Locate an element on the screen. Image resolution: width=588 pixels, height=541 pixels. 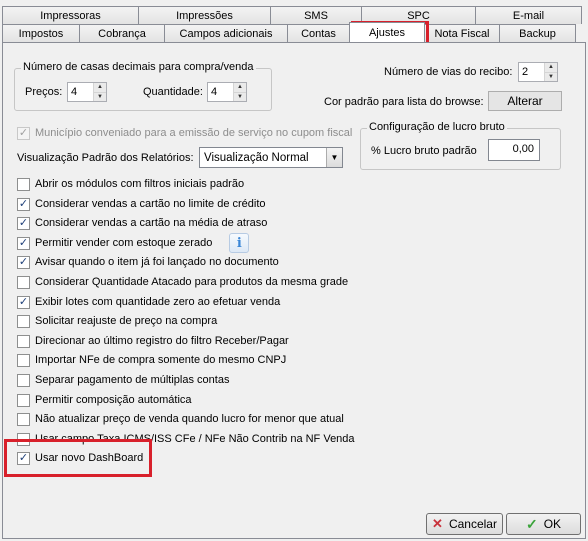
lucro-input: 0,00 is located at coordinates (514, 150).